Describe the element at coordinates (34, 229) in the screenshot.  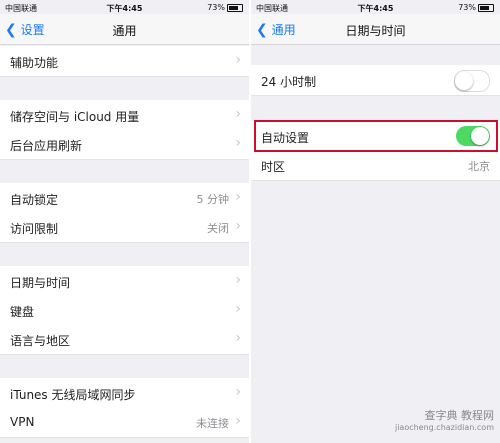
I see `row-label: 访问限制` at that location.